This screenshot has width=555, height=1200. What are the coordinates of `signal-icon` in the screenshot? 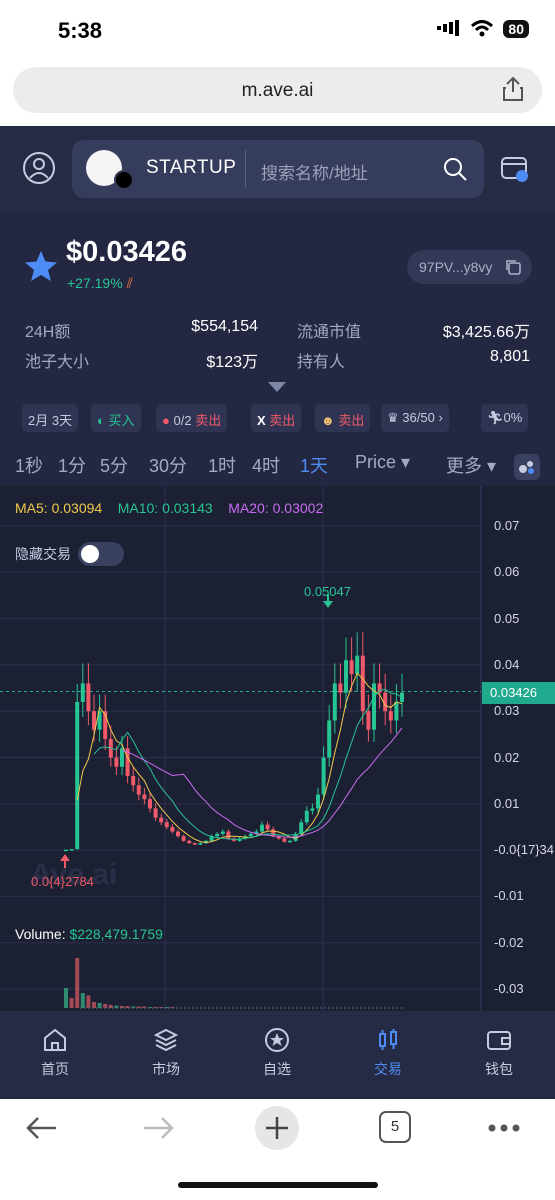 It's located at (448, 28).